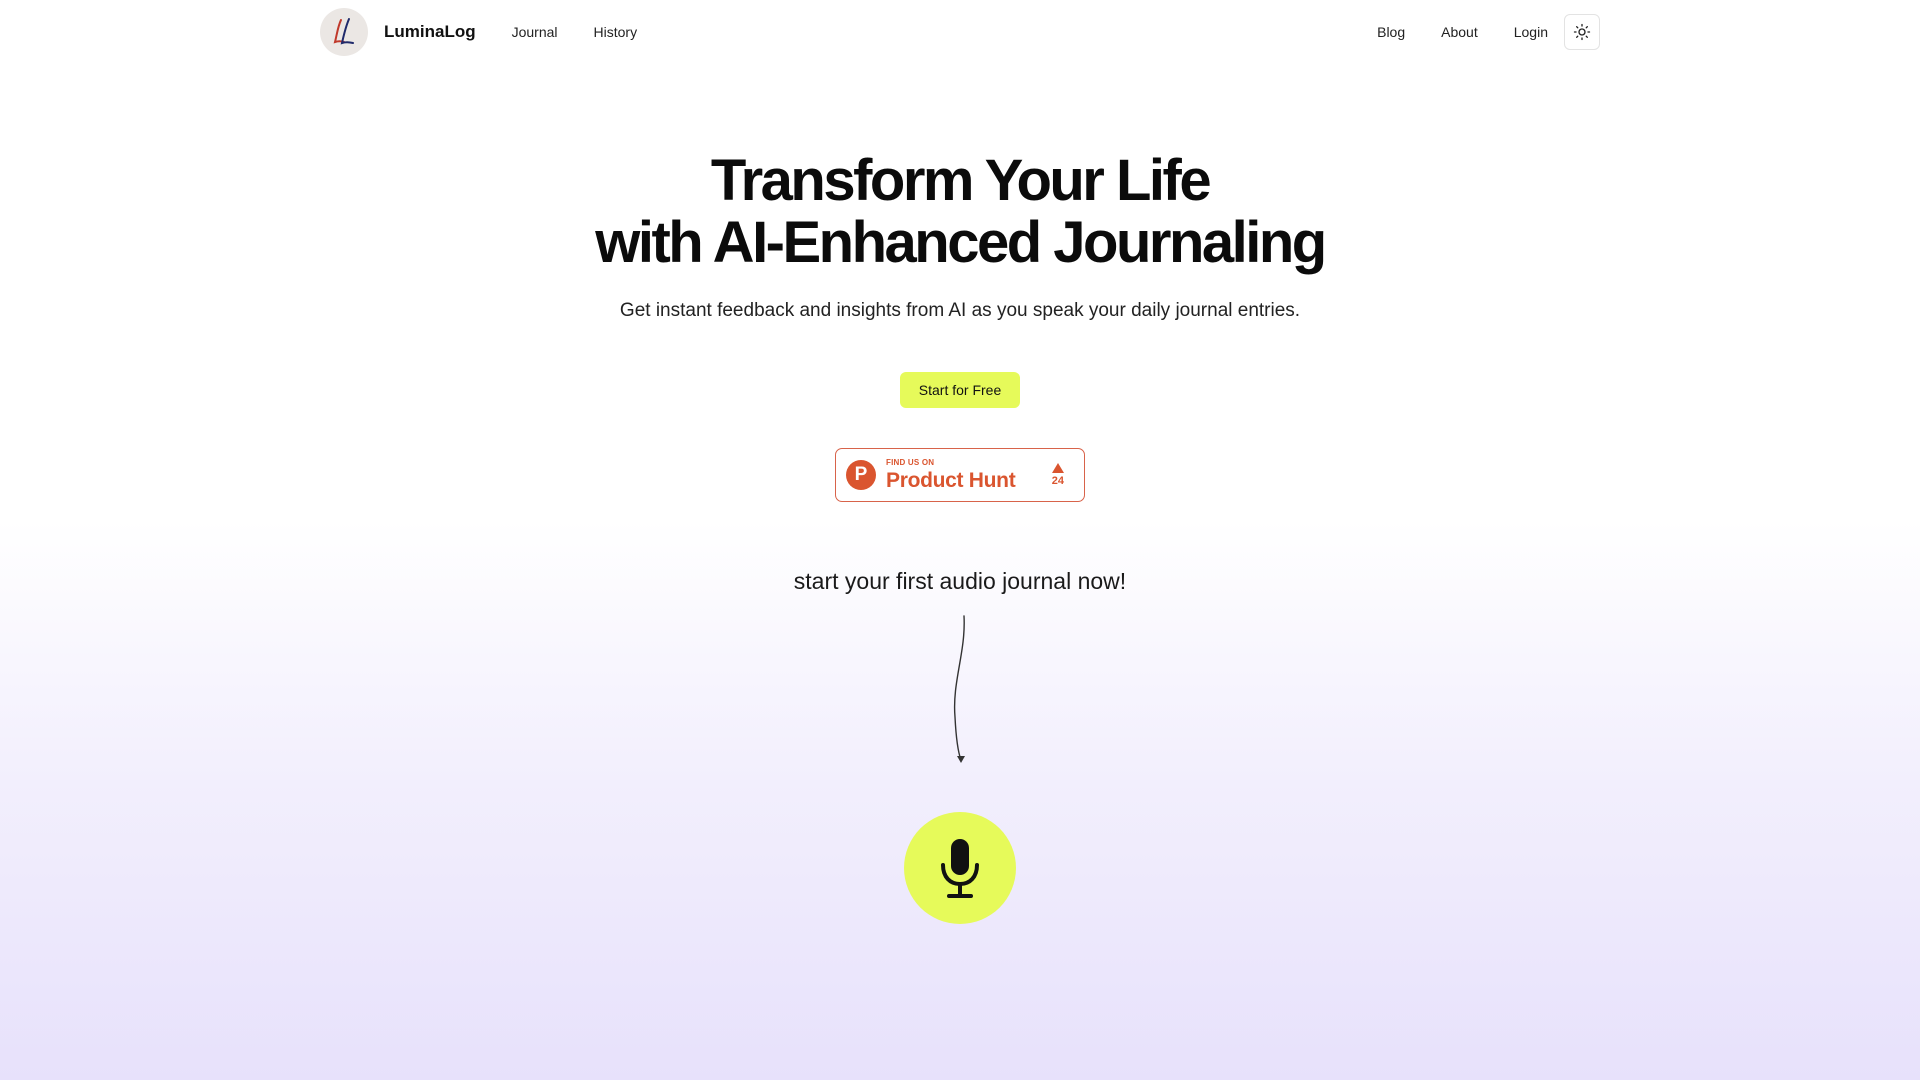  I want to click on record-audio-button, so click(960, 868).